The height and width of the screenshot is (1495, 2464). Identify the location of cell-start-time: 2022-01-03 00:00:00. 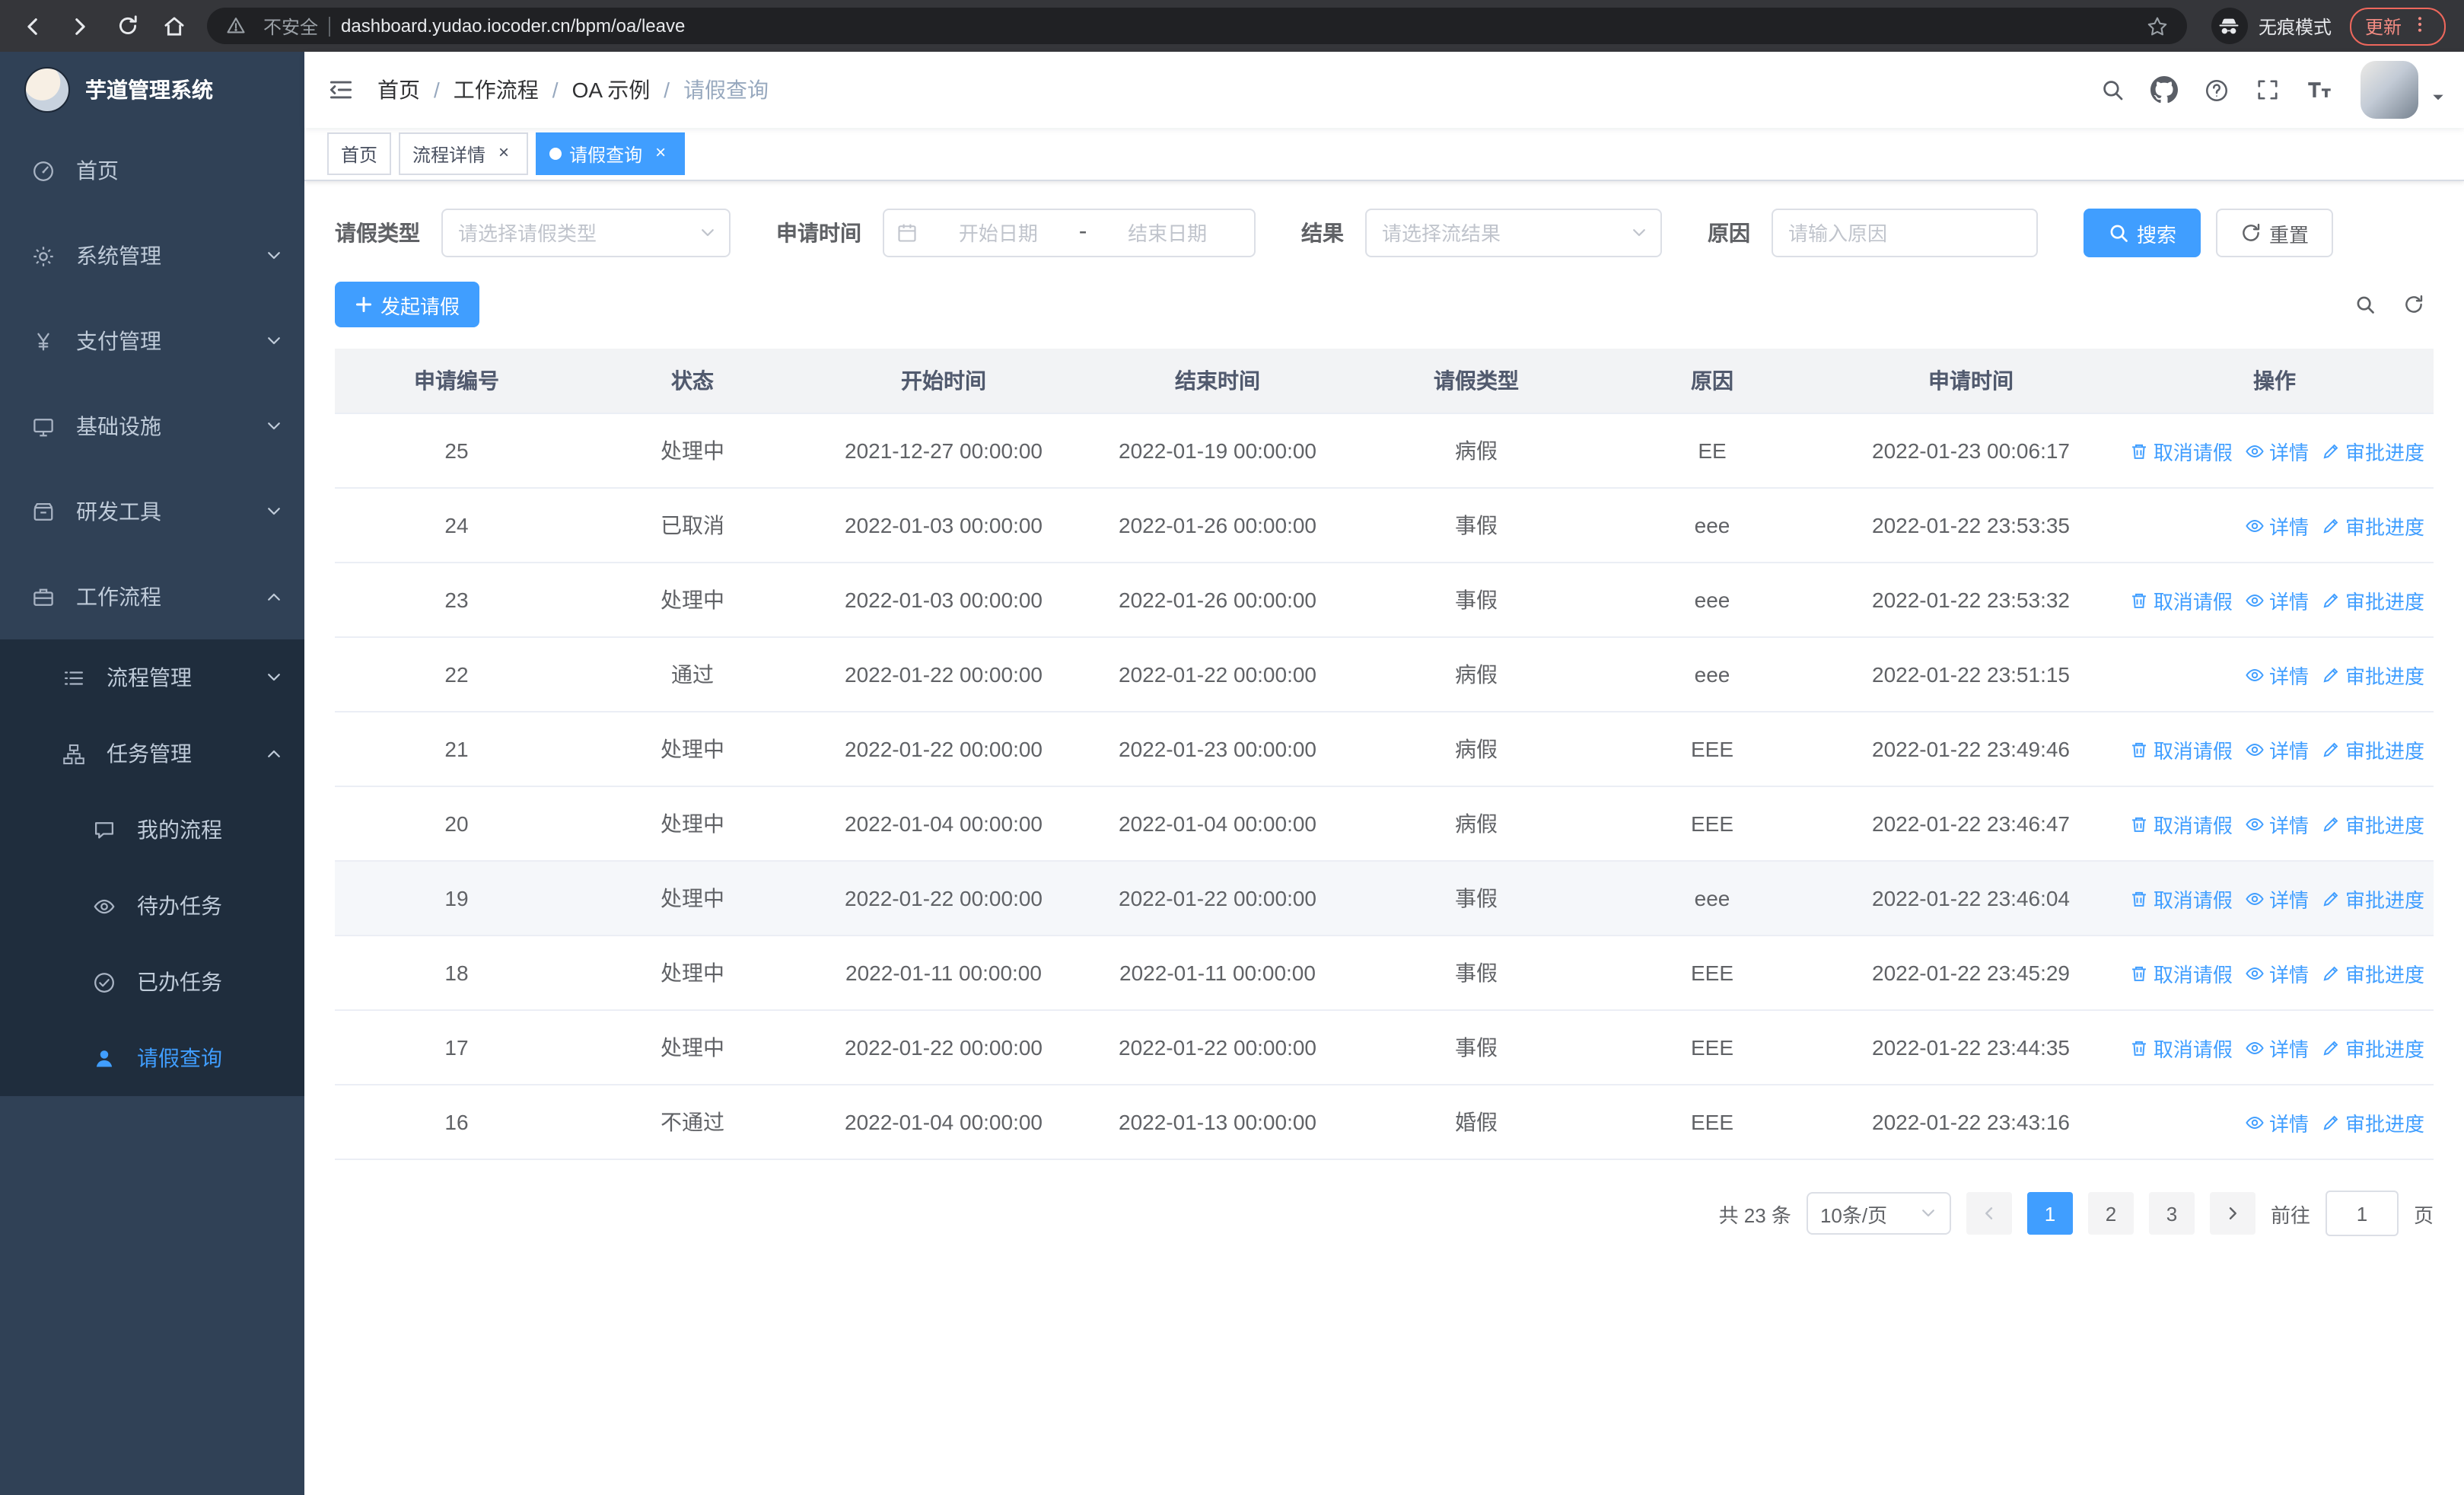
(944, 601).